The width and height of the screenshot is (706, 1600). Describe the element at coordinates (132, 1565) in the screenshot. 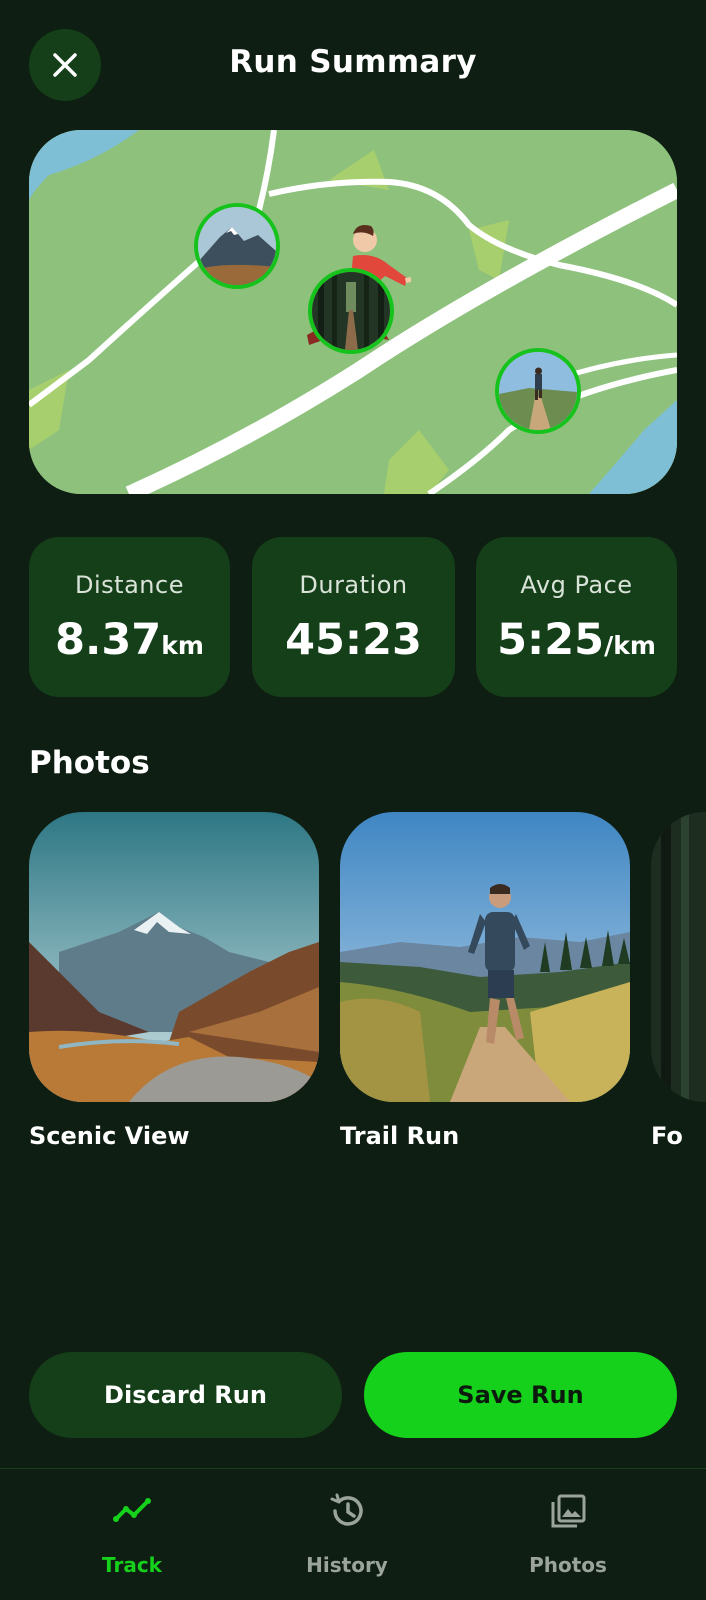

I see `nav-label: Track` at that location.